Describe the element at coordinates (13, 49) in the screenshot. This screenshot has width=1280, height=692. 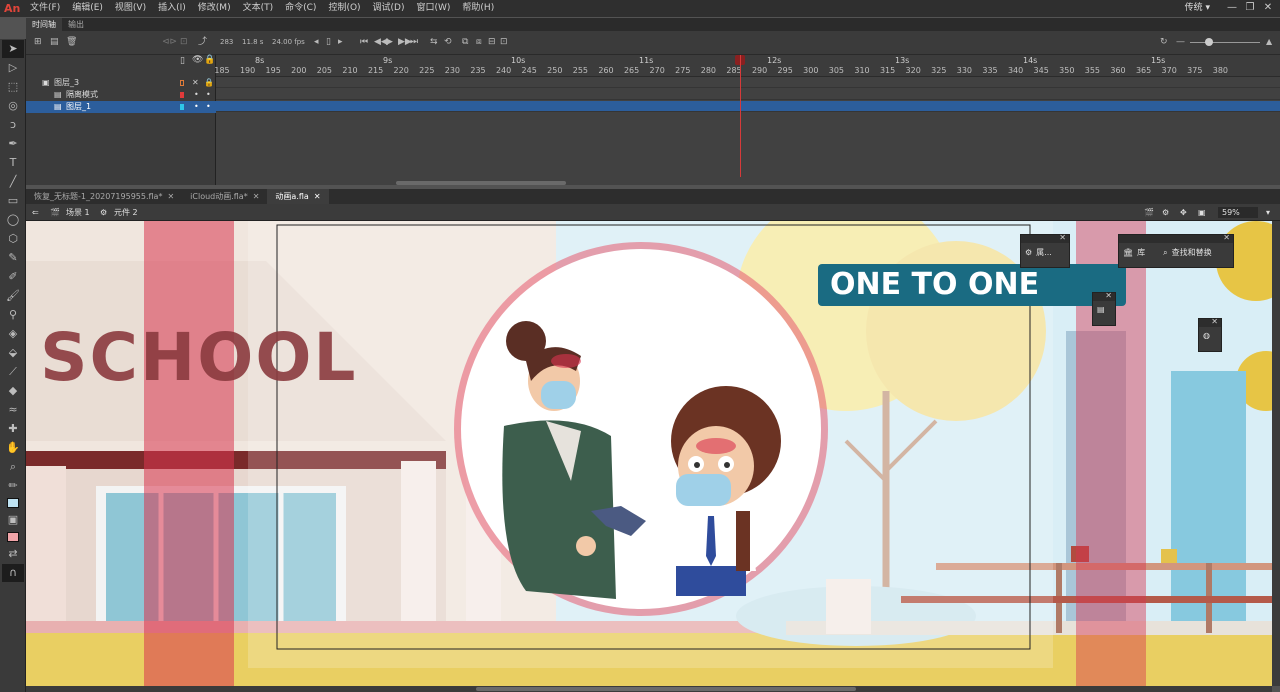
I see `selection-tool-icon: ➤` at that location.